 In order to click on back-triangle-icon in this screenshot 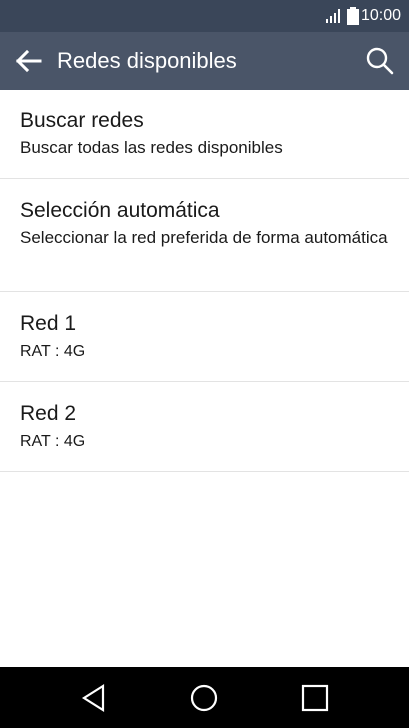, I will do `click(93, 698)`.